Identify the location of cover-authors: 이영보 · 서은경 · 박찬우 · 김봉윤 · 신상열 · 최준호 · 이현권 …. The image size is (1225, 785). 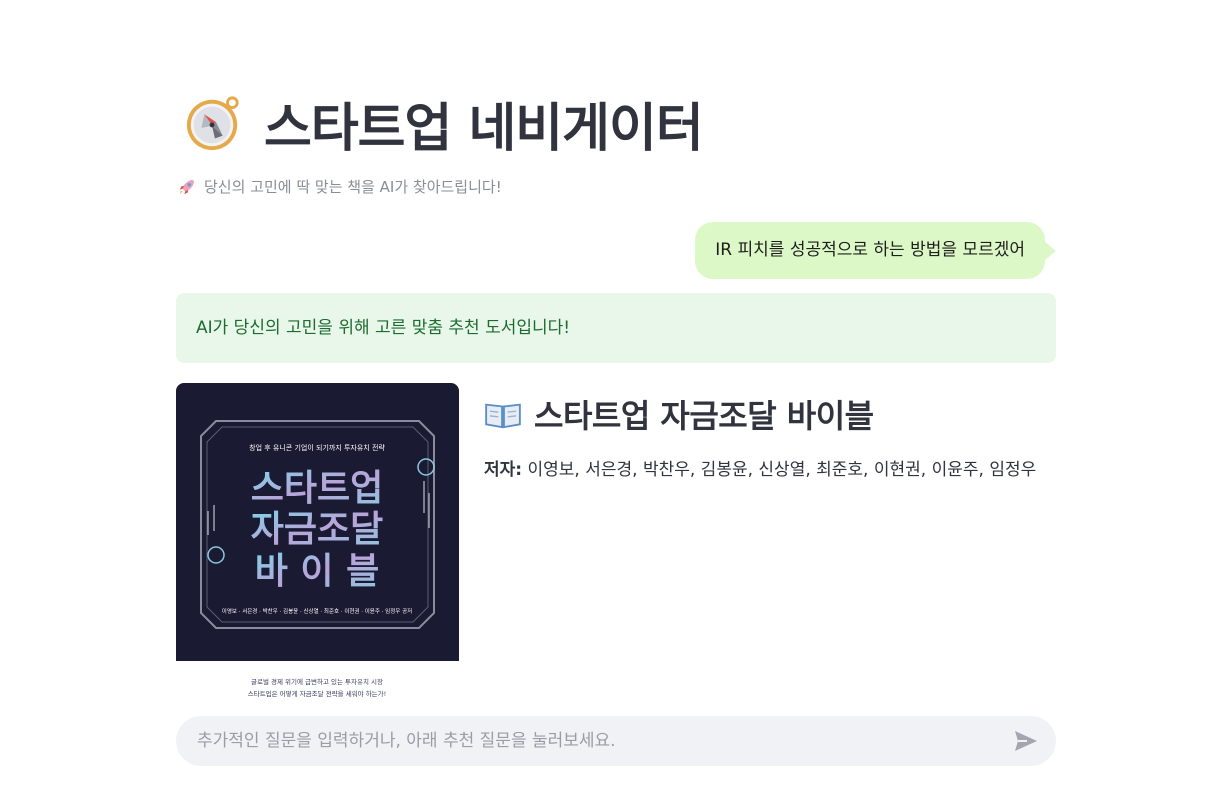
(317, 611).